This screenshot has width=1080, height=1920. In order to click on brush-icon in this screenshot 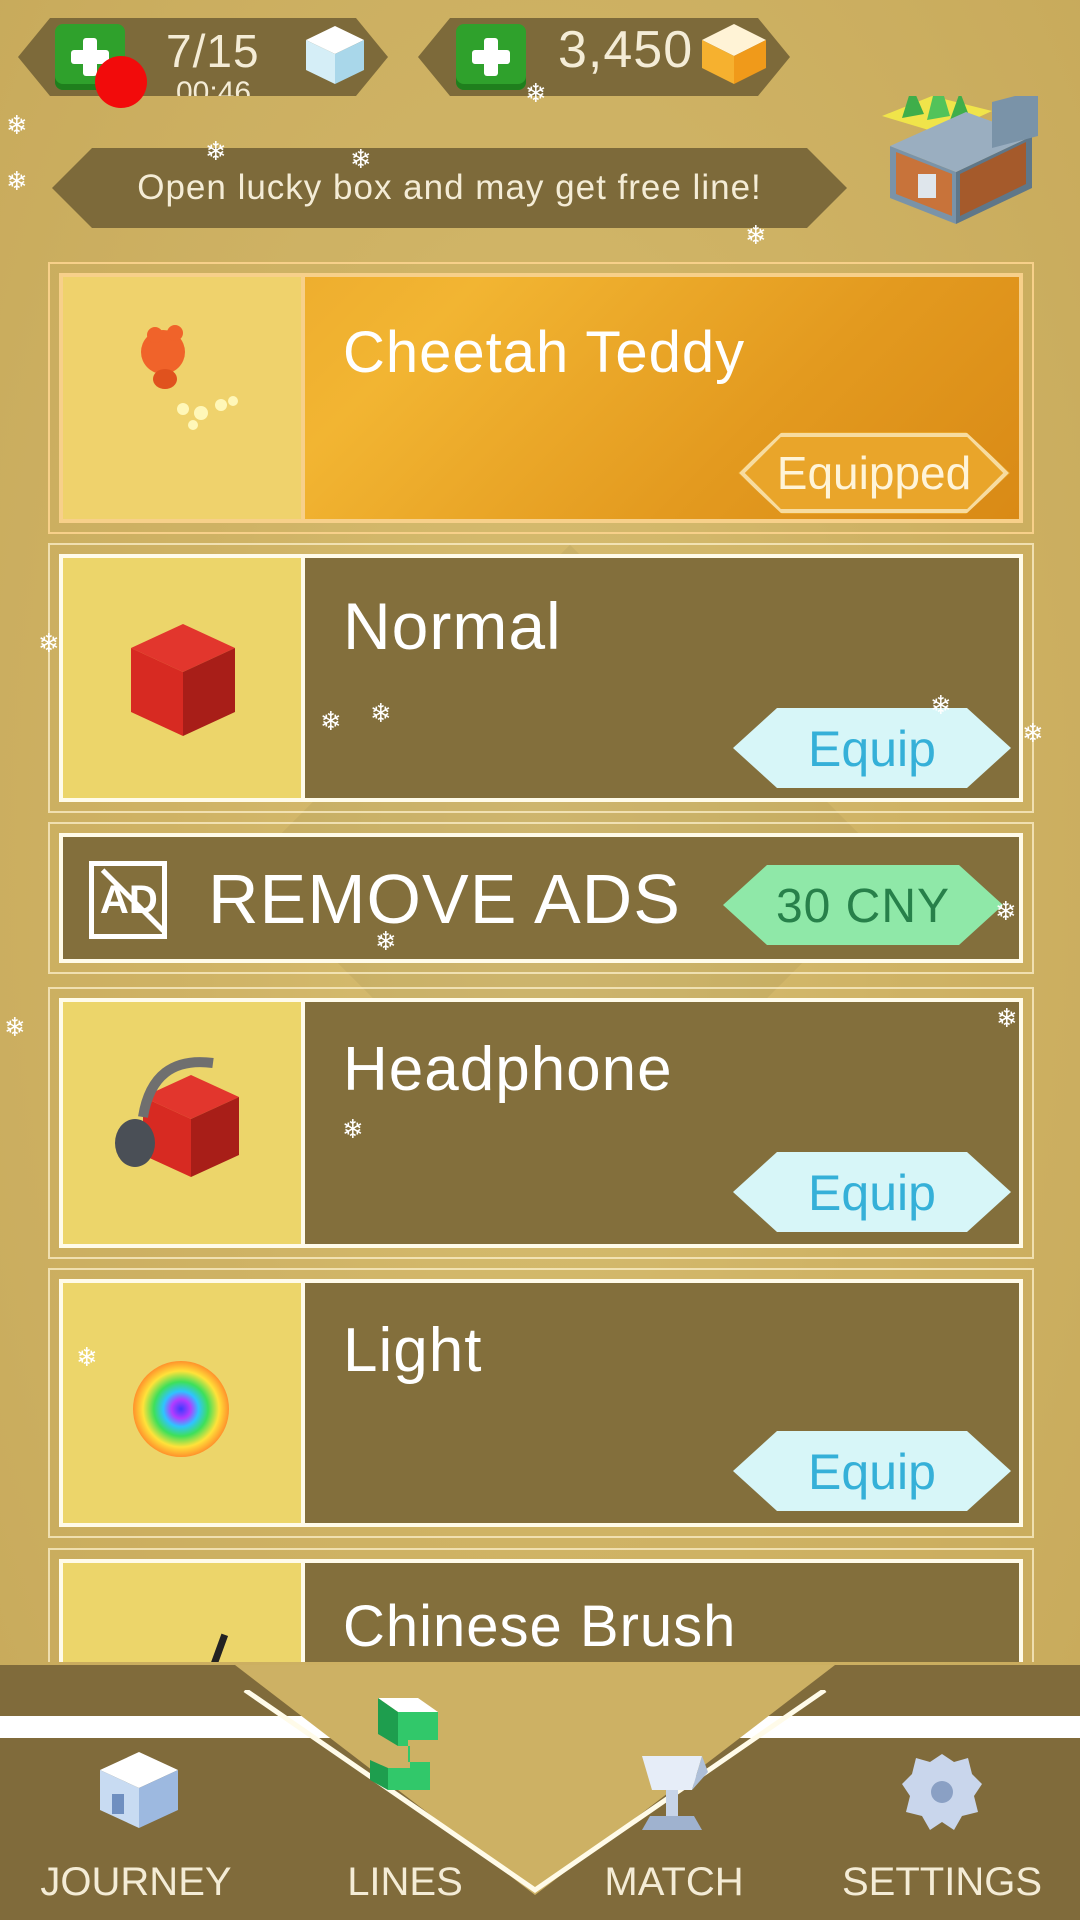, I will do `click(214, 1647)`.